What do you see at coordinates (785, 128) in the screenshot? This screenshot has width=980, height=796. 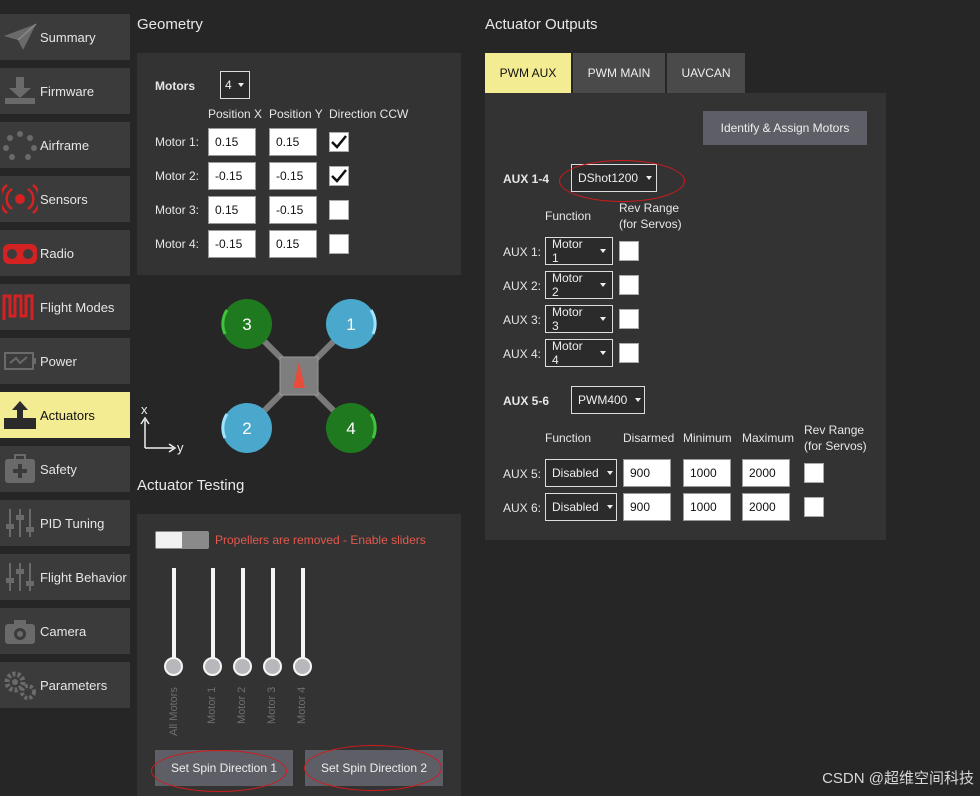 I see `identify-assign-motors-button: Identify & Assign Motors` at bounding box center [785, 128].